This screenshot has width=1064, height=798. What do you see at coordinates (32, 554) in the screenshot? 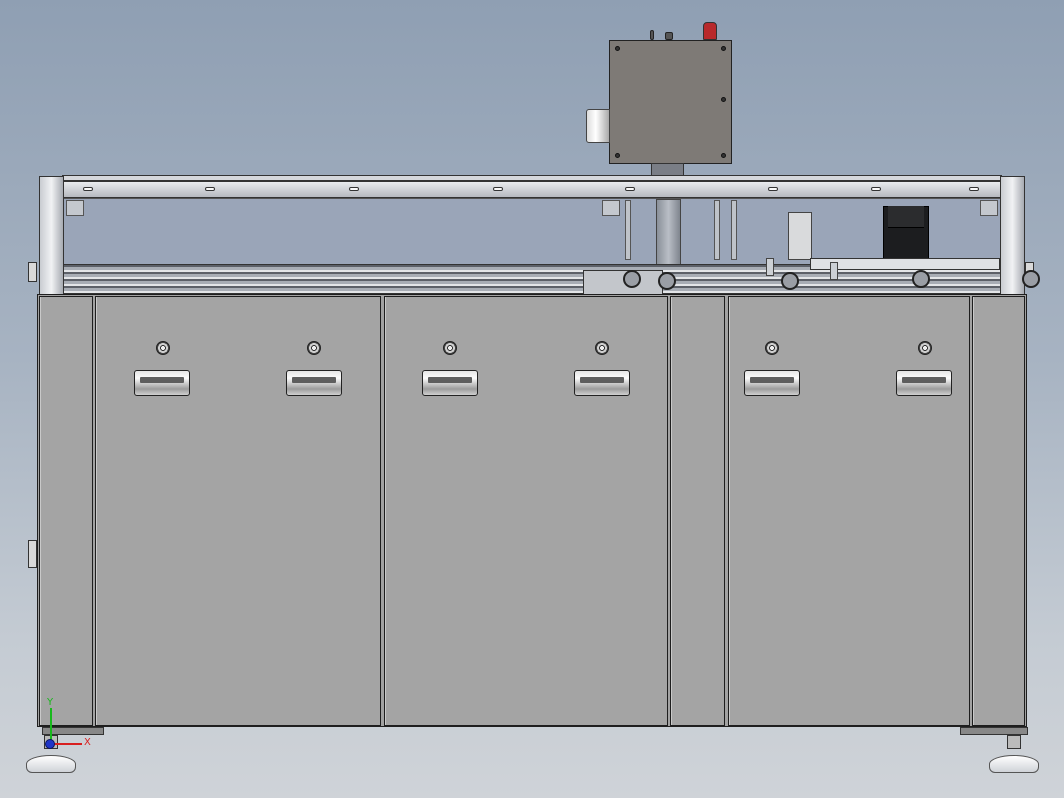
I see `side-hinge` at bounding box center [32, 554].